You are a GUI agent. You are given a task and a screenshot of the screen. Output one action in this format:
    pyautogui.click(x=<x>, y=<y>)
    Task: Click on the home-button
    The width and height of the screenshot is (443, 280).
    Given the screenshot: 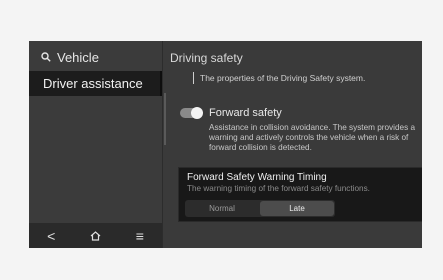 What is the action you would take?
    pyautogui.click(x=95, y=235)
    